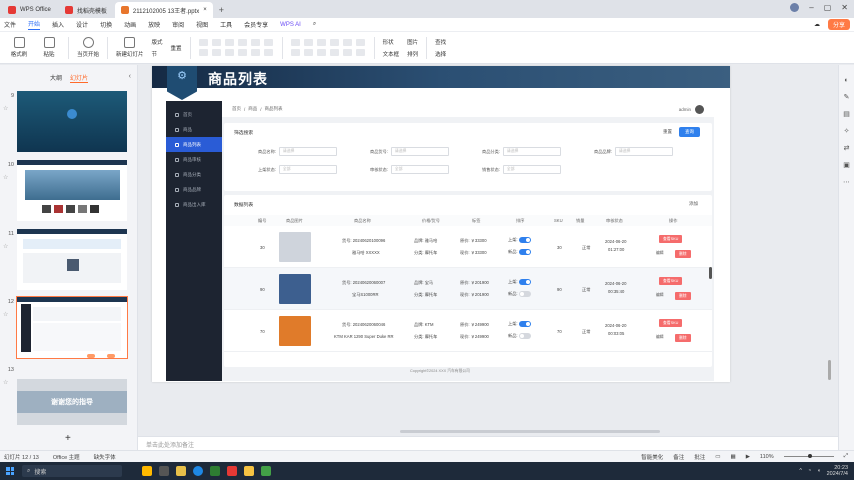 Image resolution: width=854 pixels, height=480 pixels. I want to click on cloud-icon: ☁, so click(817, 24).